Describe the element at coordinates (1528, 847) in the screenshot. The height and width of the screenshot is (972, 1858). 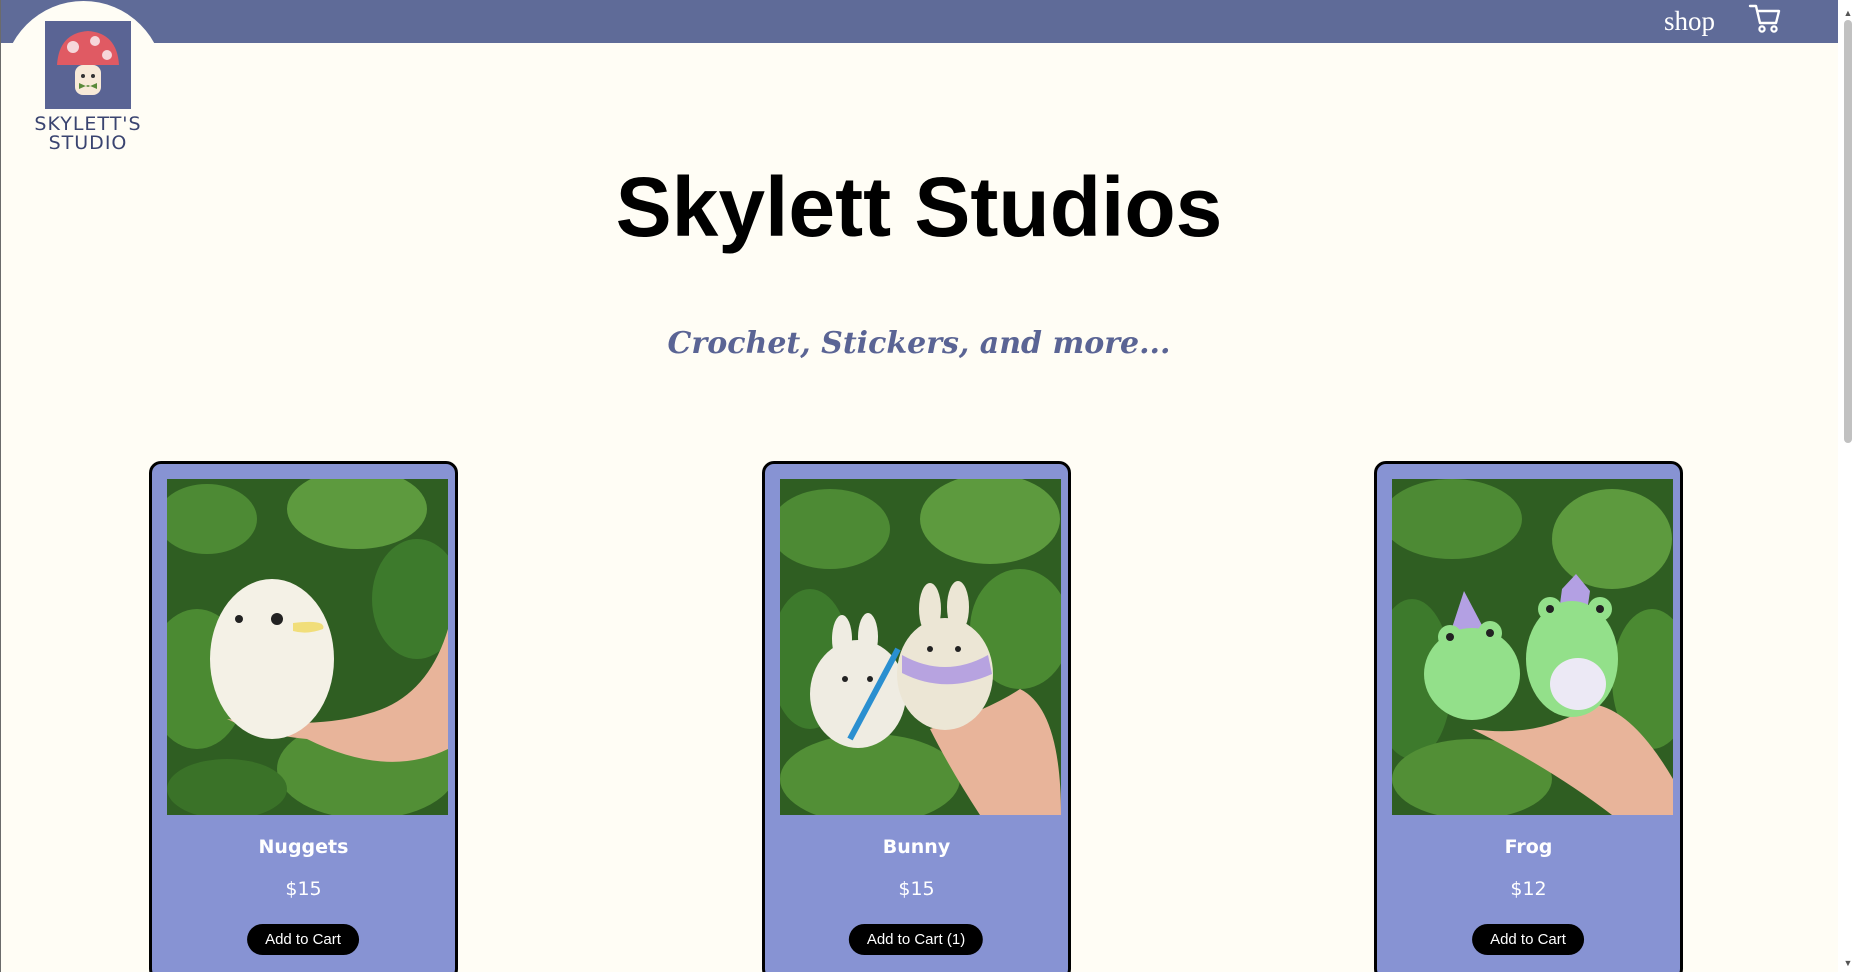
I see `product-name: Frog` at that location.